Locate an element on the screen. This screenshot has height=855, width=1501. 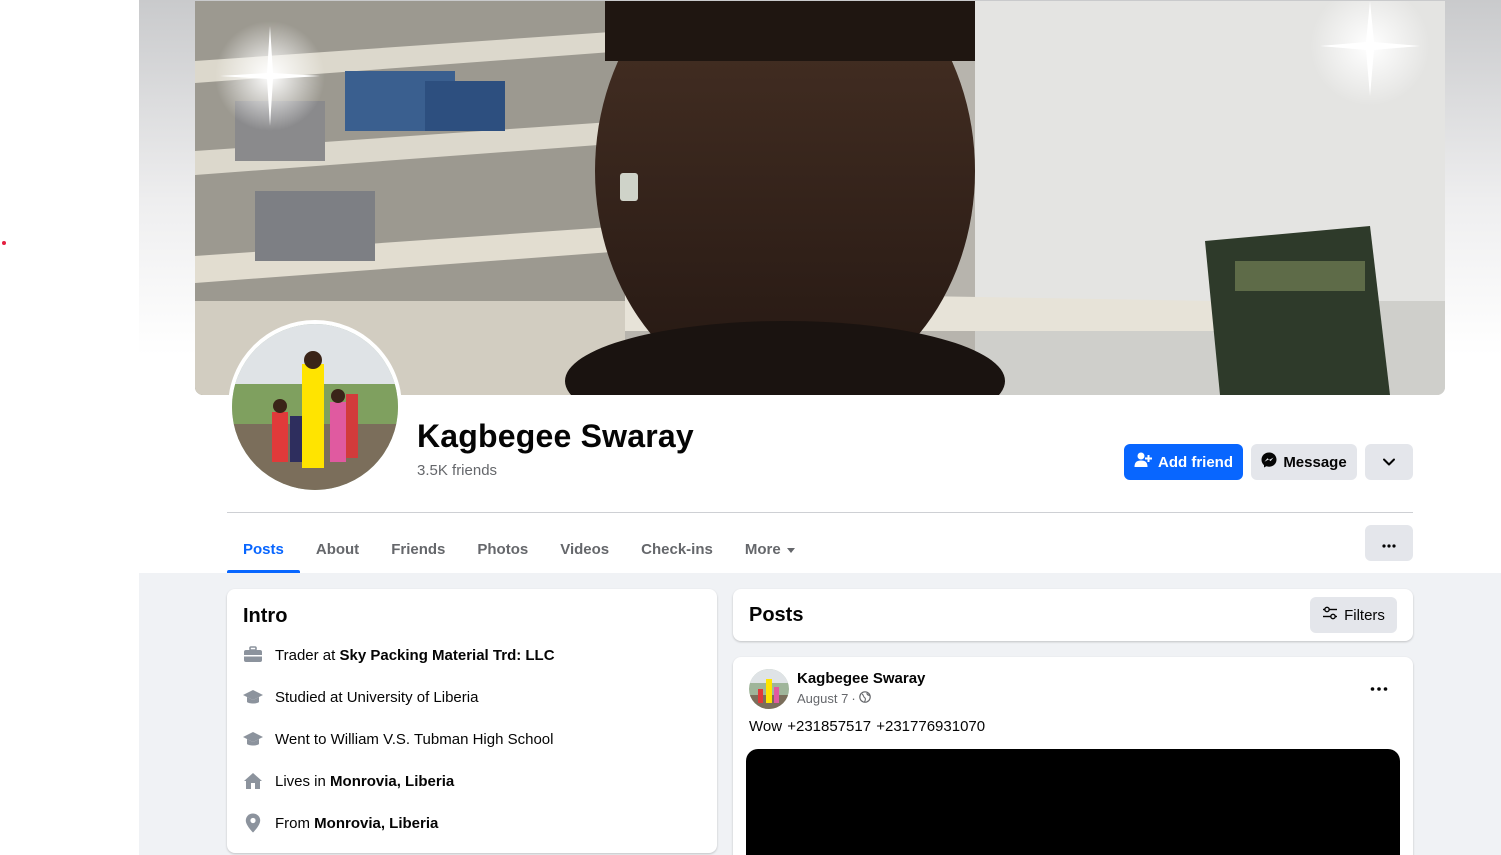
profile-options-button is located at coordinates (1389, 462).